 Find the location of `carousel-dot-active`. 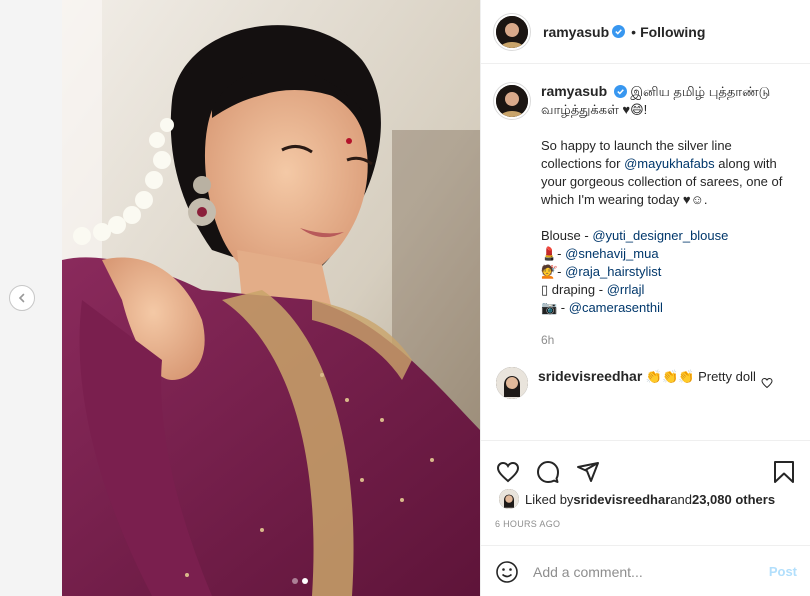

carousel-dot-active is located at coordinates (305, 581).